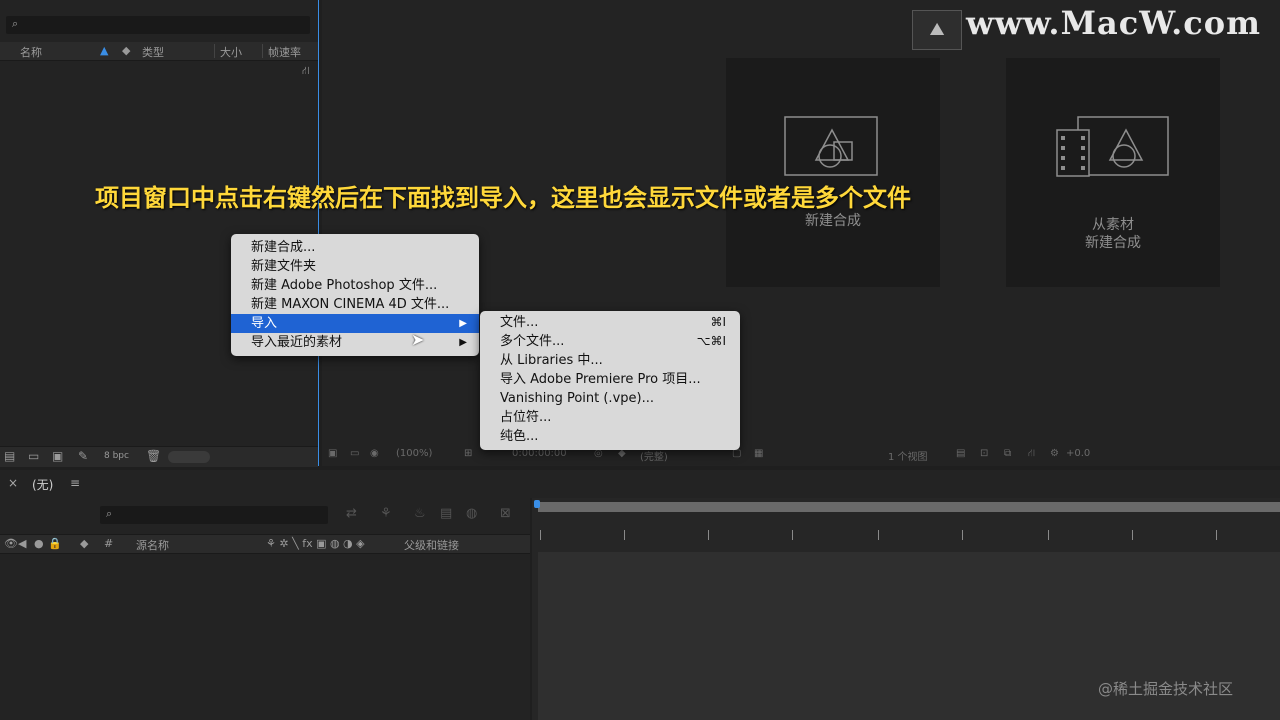 Image resolution: width=1280 pixels, height=720 pixels. I want to click on project-column-header: 名称 ▲ ◆ 类型 大小 帧速率, so click(159, 51).